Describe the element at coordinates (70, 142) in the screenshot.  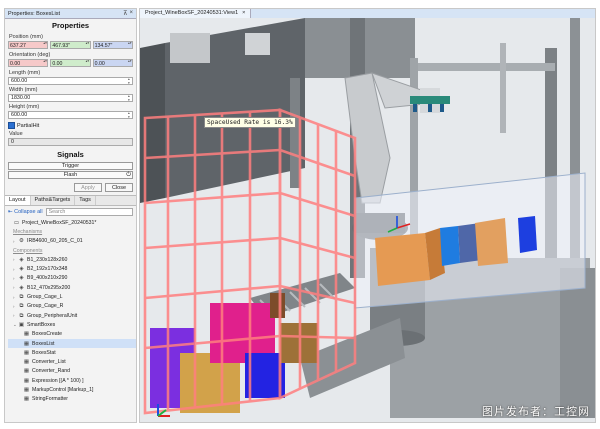
I see `value-field: 0` at that location.